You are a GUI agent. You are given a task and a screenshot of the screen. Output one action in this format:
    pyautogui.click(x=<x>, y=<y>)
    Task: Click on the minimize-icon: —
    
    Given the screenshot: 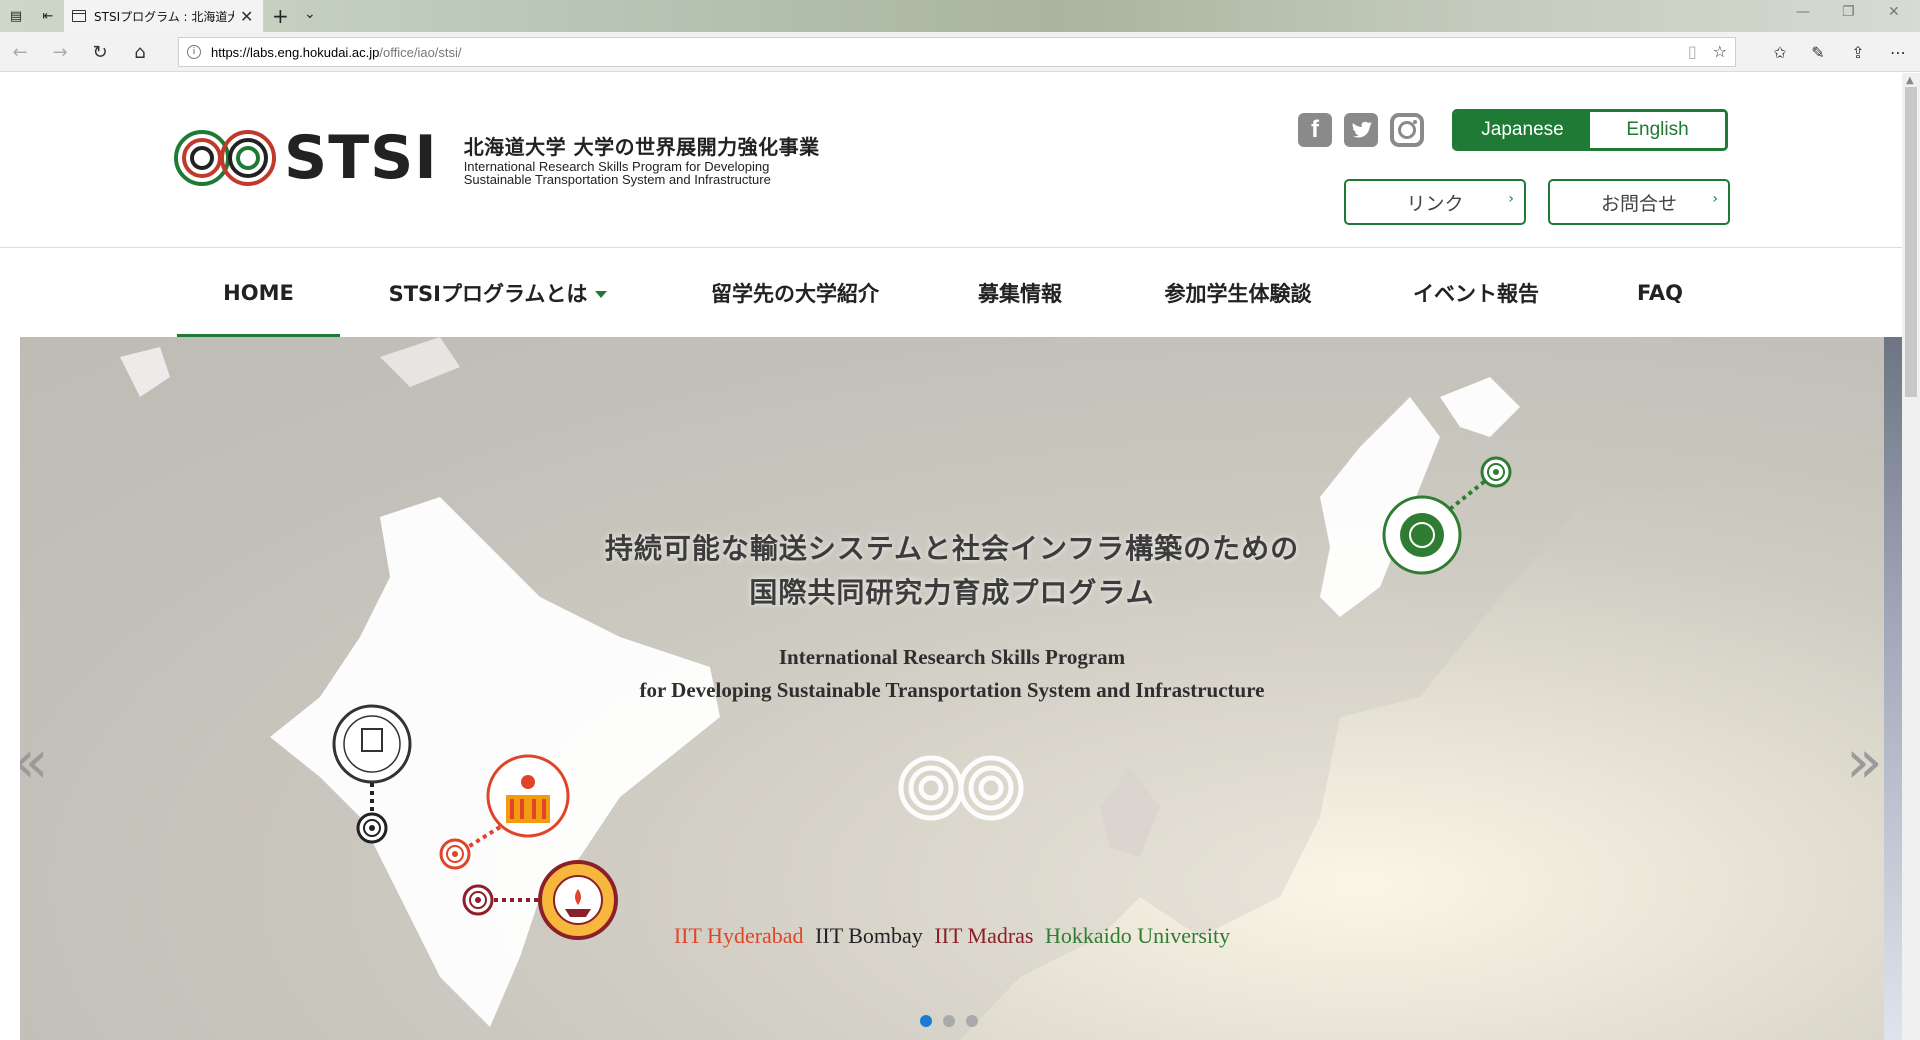 What is the action you would take?
    pyautogui.click(x=1803, y=12)
    